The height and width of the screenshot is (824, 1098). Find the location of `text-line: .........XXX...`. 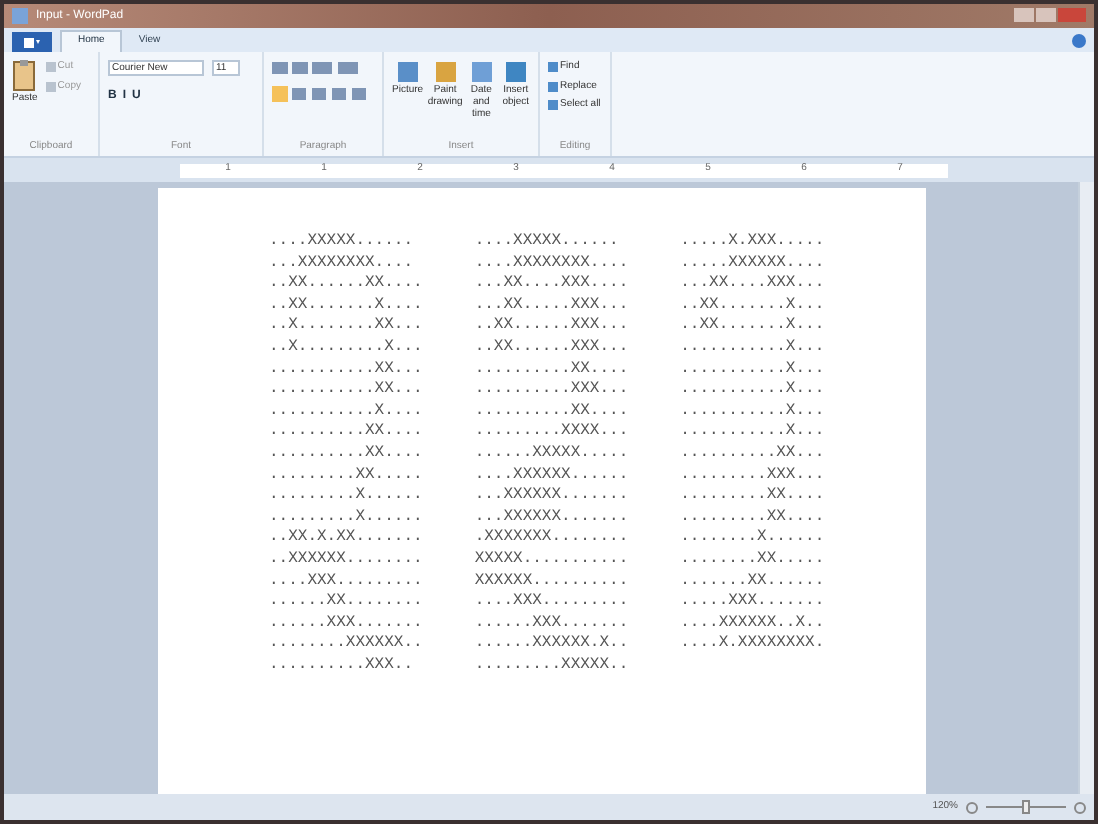

text-line: .........XXX... is located at coordinates (752, 476).